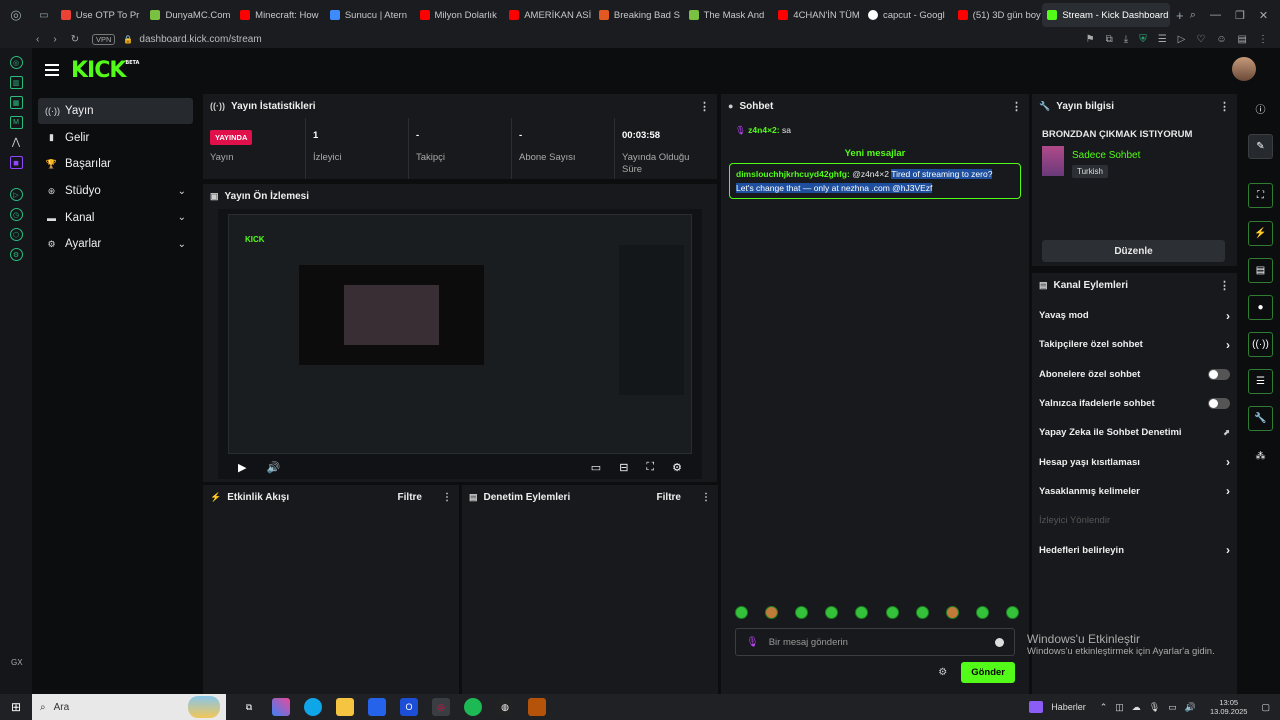  Describe the element at coordinates (129, 707) in the screenshot. I see `taskbar-search-input: ⌕ Ara` at that location.